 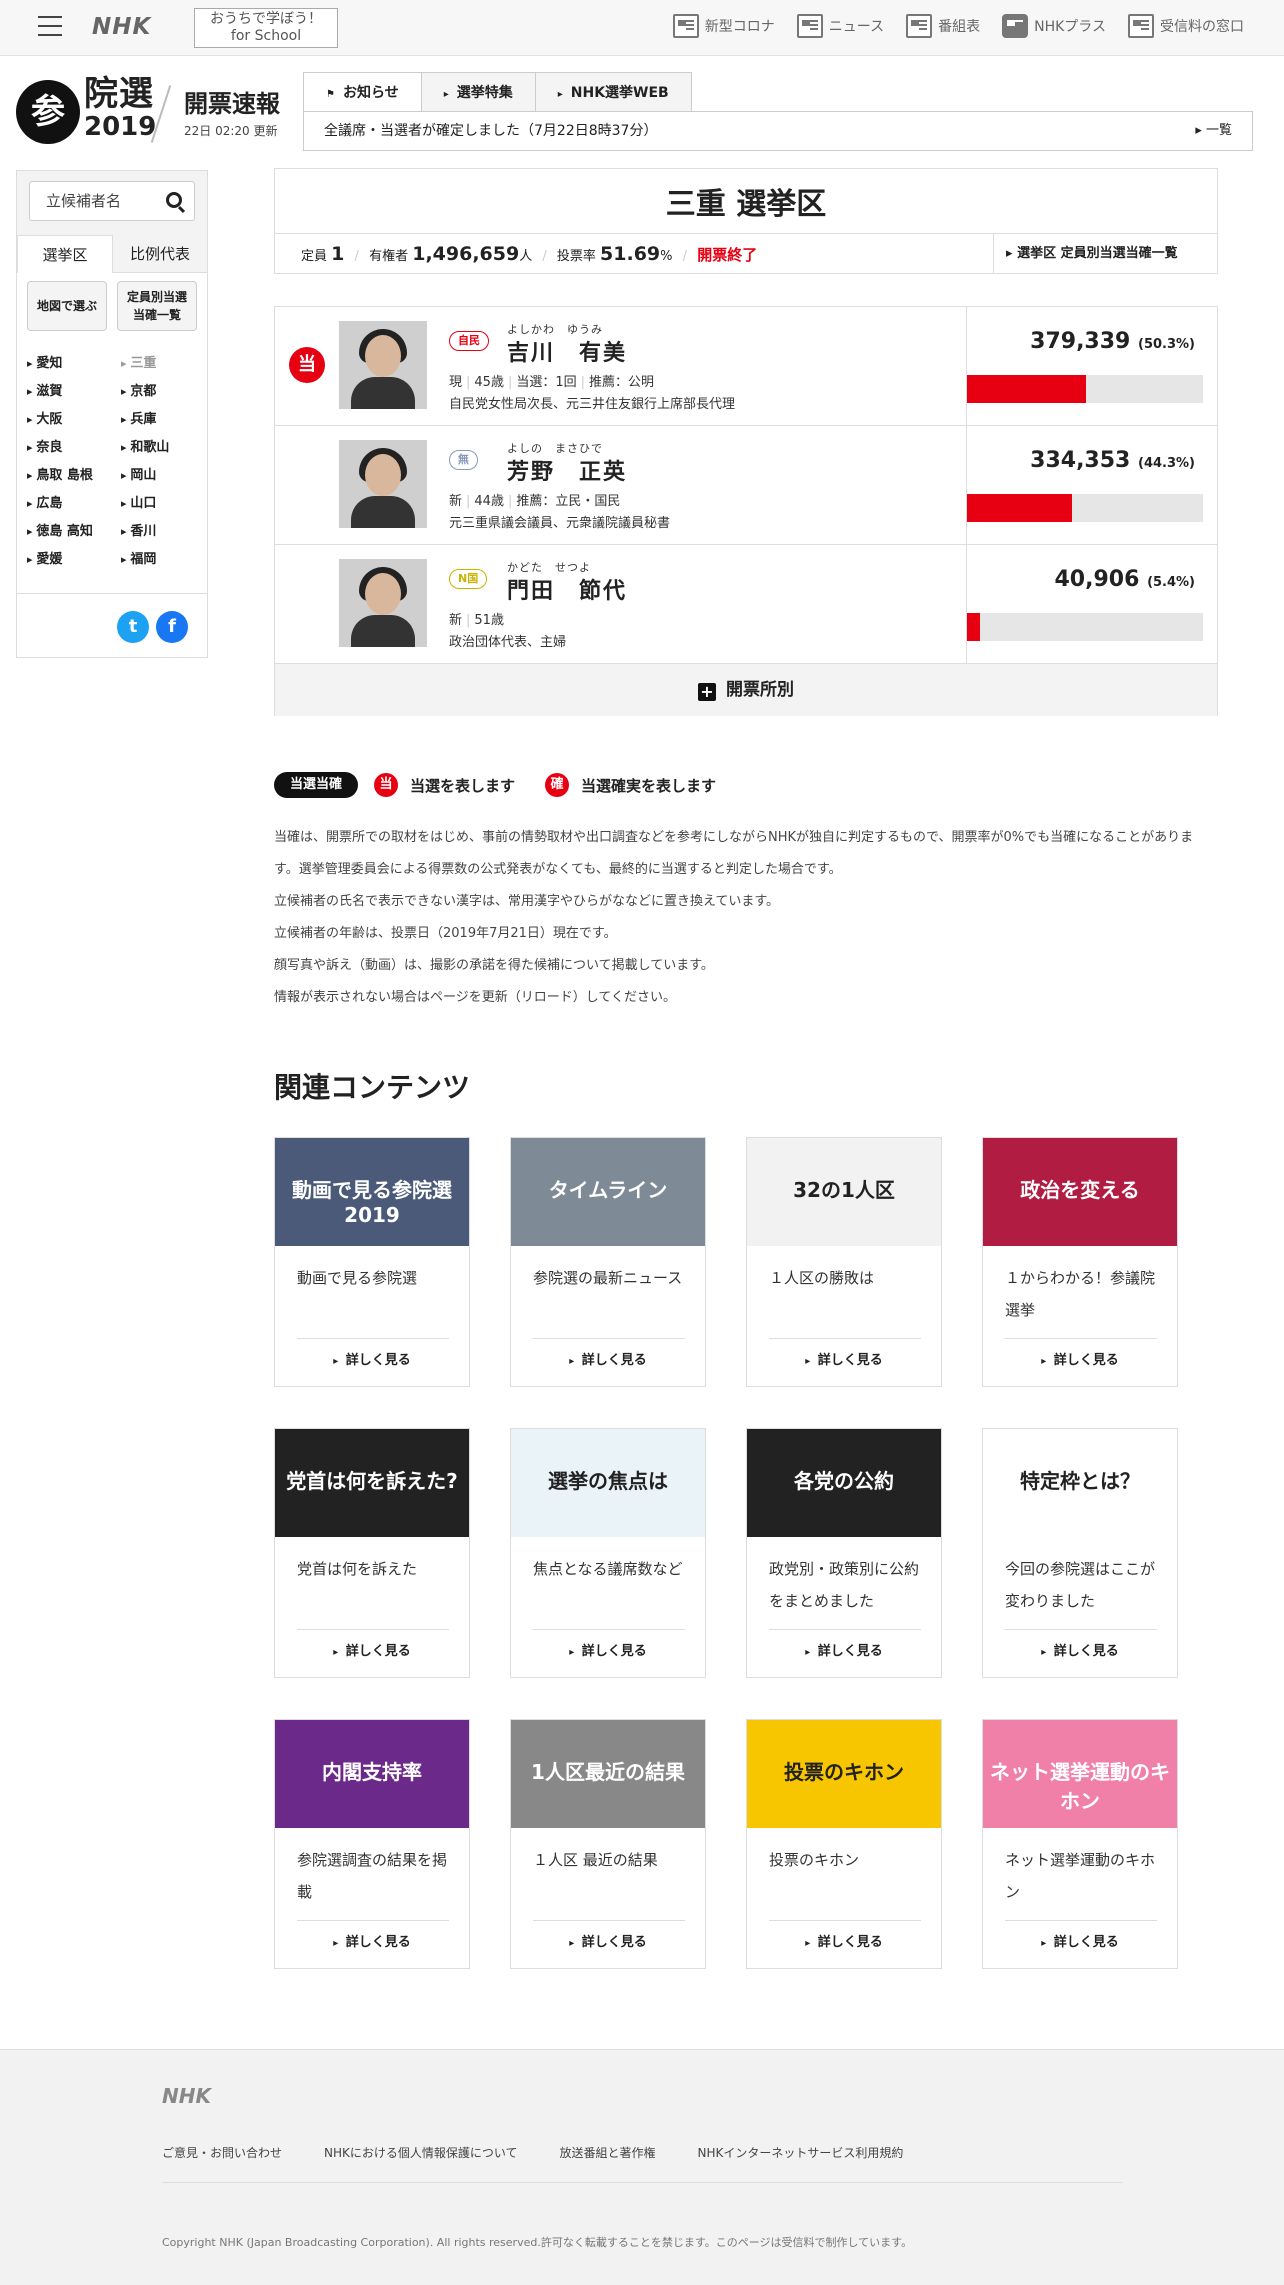 I want to click on card-thumbnail: 動画で見る参院選2019, so click(x=372, y=1192).